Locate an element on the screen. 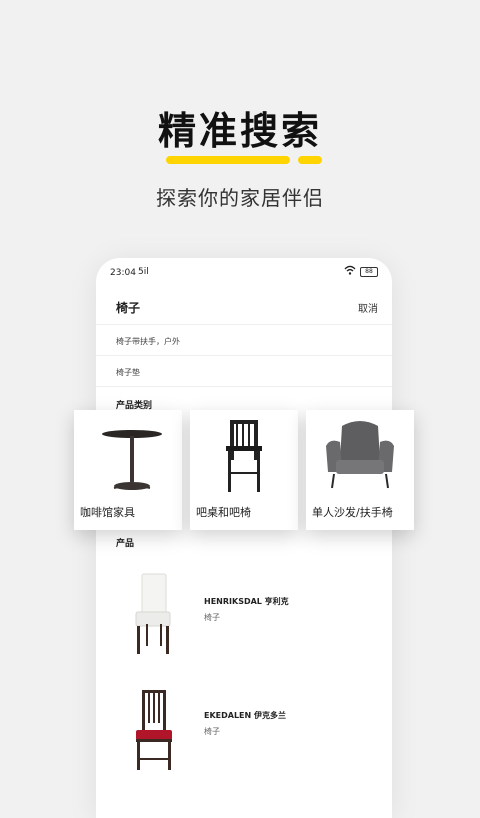 This screenshot has height=818, width=480. suggestion-item: 椅子垫 is located at coordinates (244, 371).